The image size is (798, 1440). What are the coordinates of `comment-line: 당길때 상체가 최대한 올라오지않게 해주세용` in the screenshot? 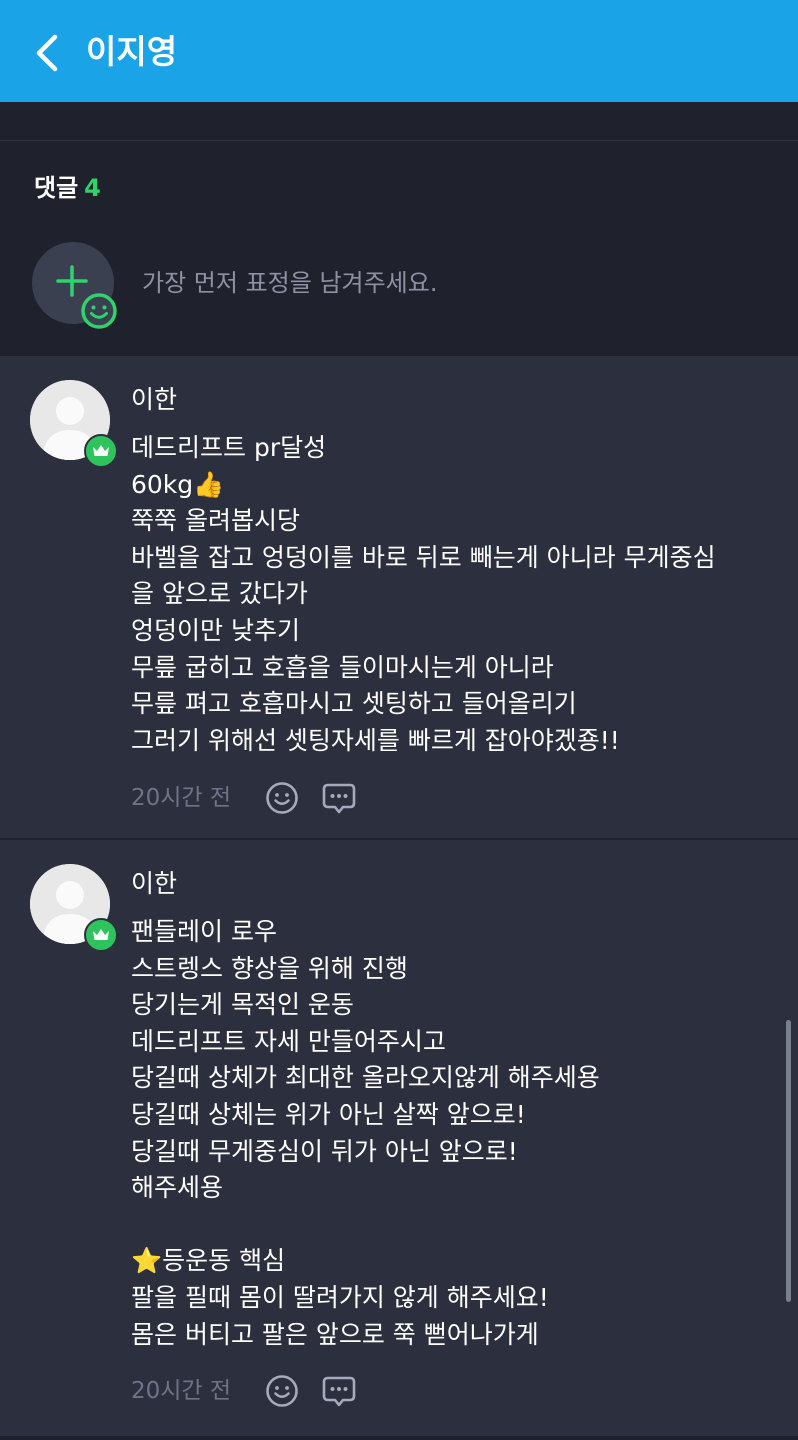 It's located at (365, 1078).